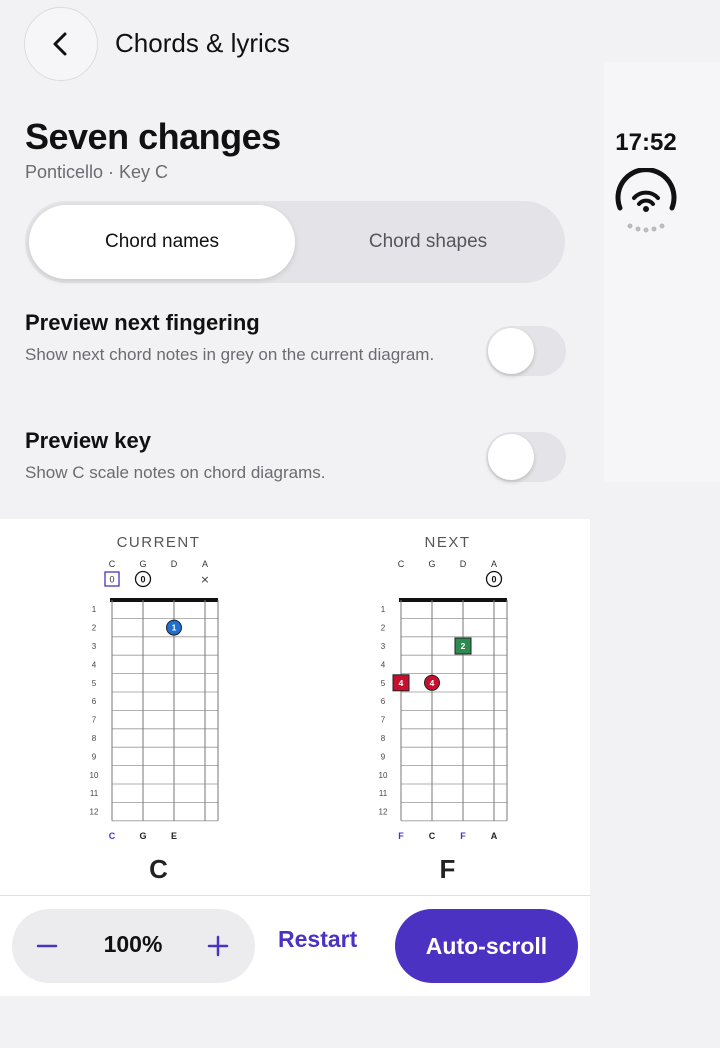 Image resolution: width=720 pixels, height=1048 pixels. I want to click on next-open-marker-label: 0, so click(493, 580).